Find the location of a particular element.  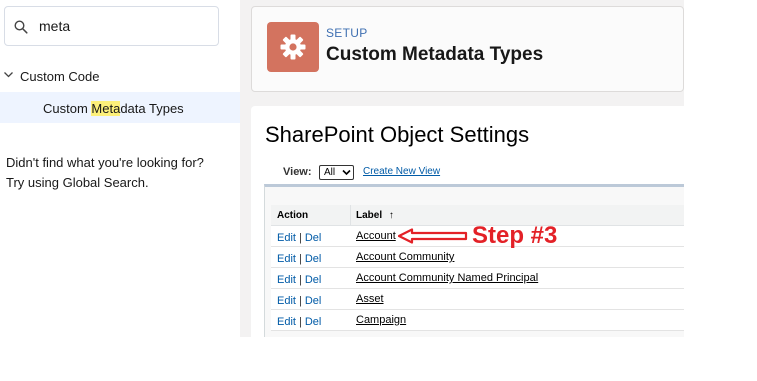

left-arrow-annotation-icon is located at coordinates (433, 236).